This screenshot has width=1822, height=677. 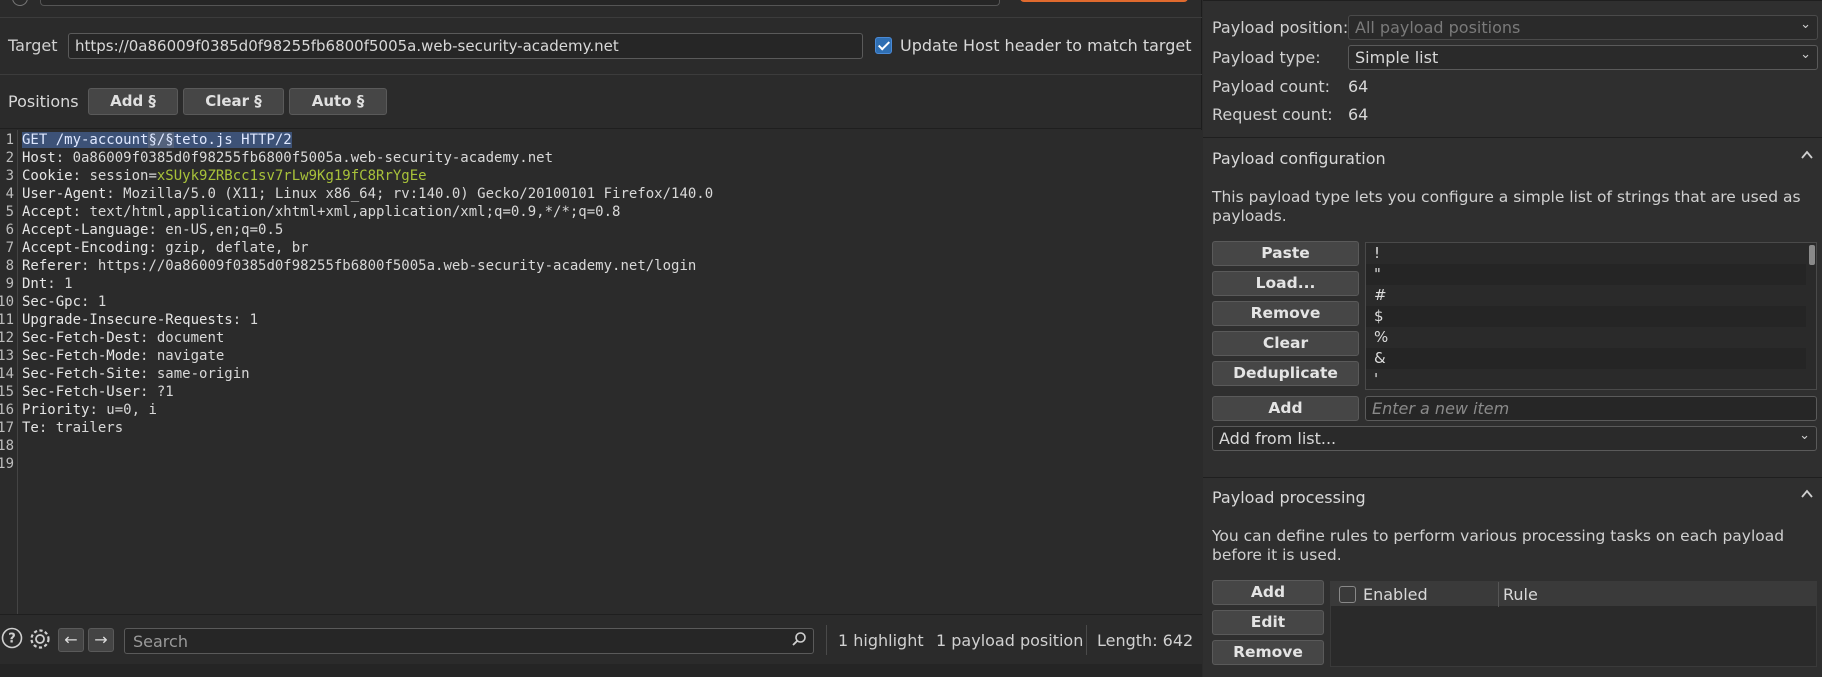 I want to click on positions-toolbar: Positions Add § Clear § Auto §, so click(x=601, y=102).